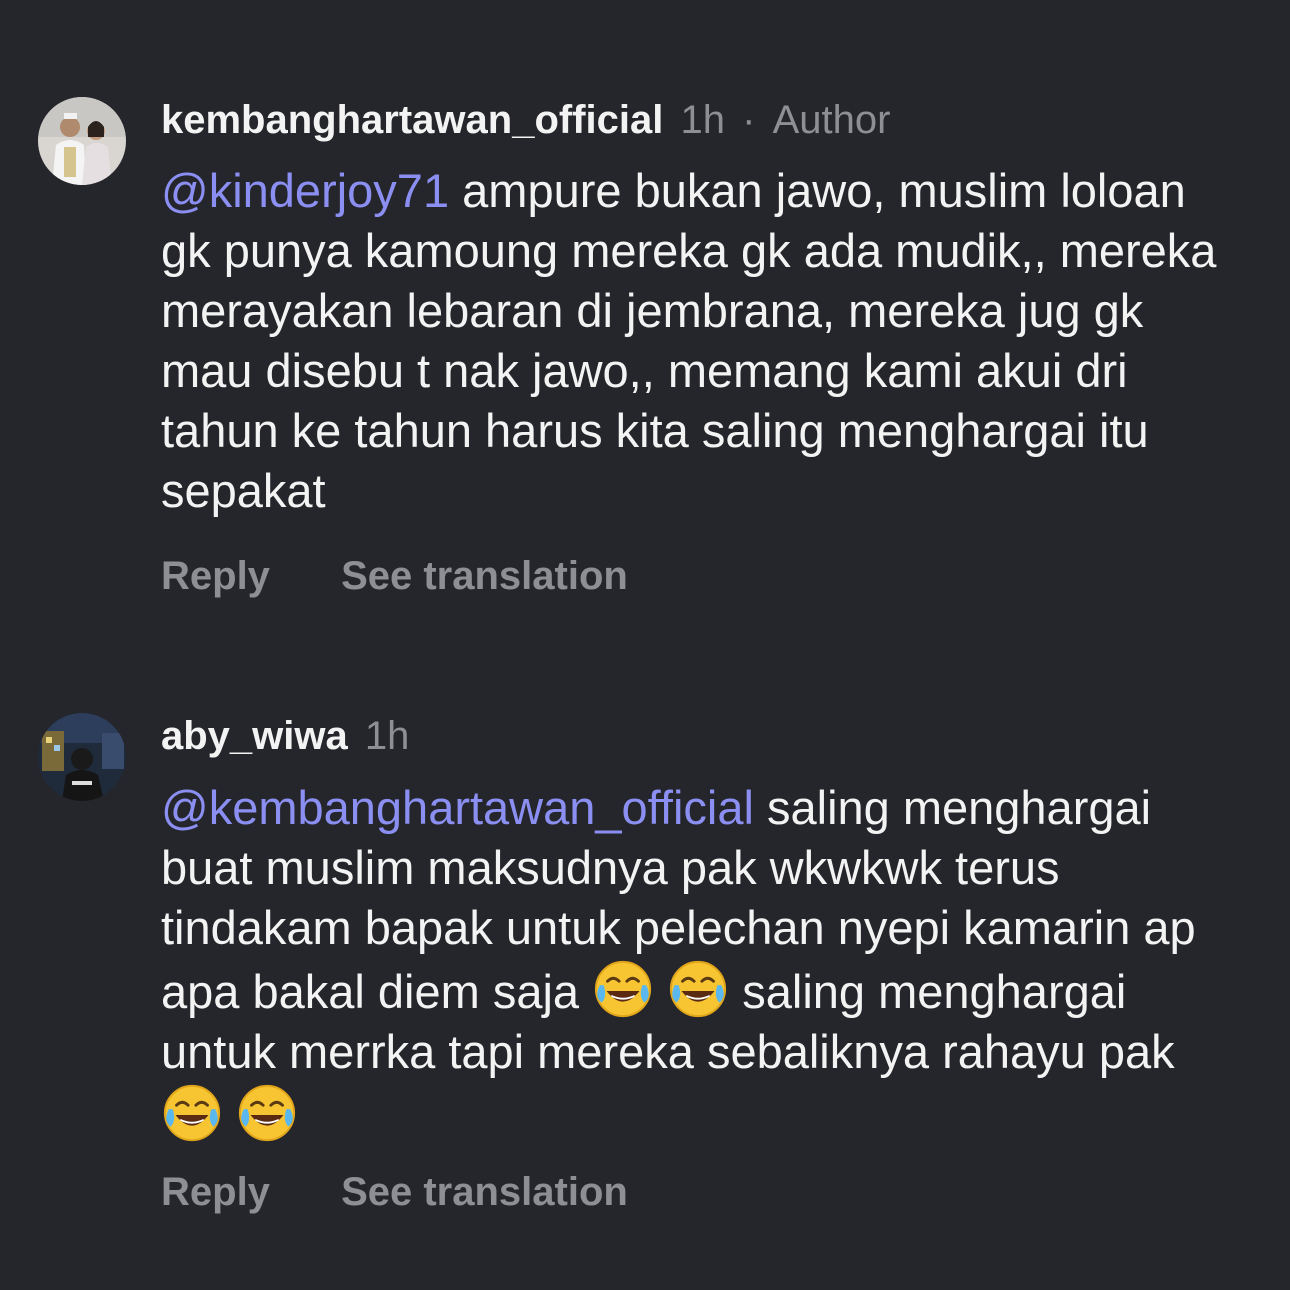 The width and height of the screenshot is (1290, 1290). What do you see at coordinates (412, 120) in the screenshot?
I see `username: kembanghartawan_official` at bounding box center [412, 120].